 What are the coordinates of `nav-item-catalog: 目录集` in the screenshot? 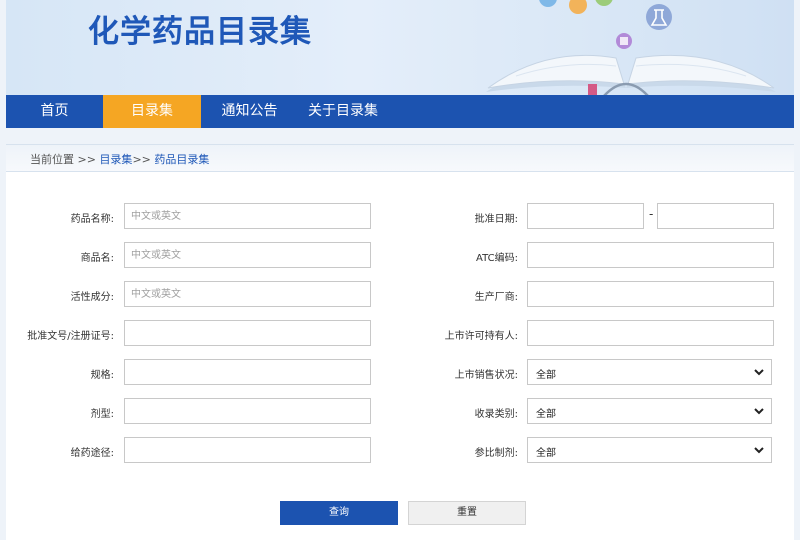 It's located at (152, 111).